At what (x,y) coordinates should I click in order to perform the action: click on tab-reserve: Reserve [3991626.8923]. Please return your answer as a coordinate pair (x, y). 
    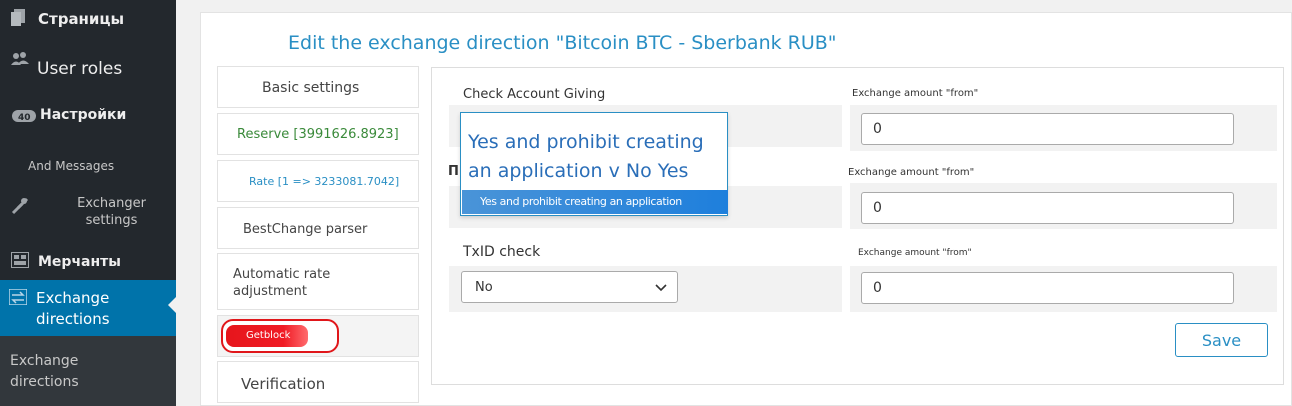
    Looking at the image, I should click on (318, 134).